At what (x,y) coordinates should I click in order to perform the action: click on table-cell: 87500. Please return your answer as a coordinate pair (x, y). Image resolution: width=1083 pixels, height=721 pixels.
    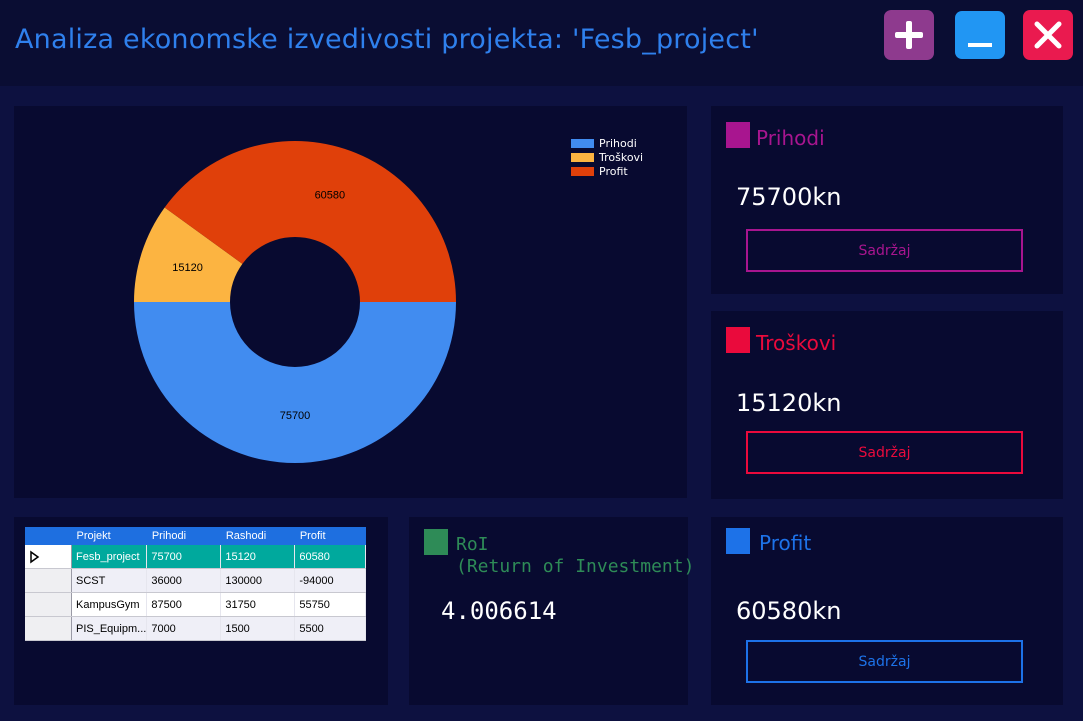
    Looking at the image, I should click on (184, 604).